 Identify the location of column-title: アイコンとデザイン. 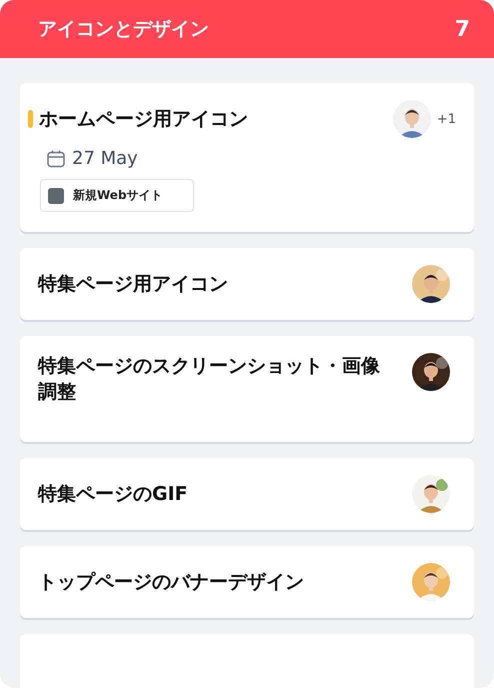
(123, 29).